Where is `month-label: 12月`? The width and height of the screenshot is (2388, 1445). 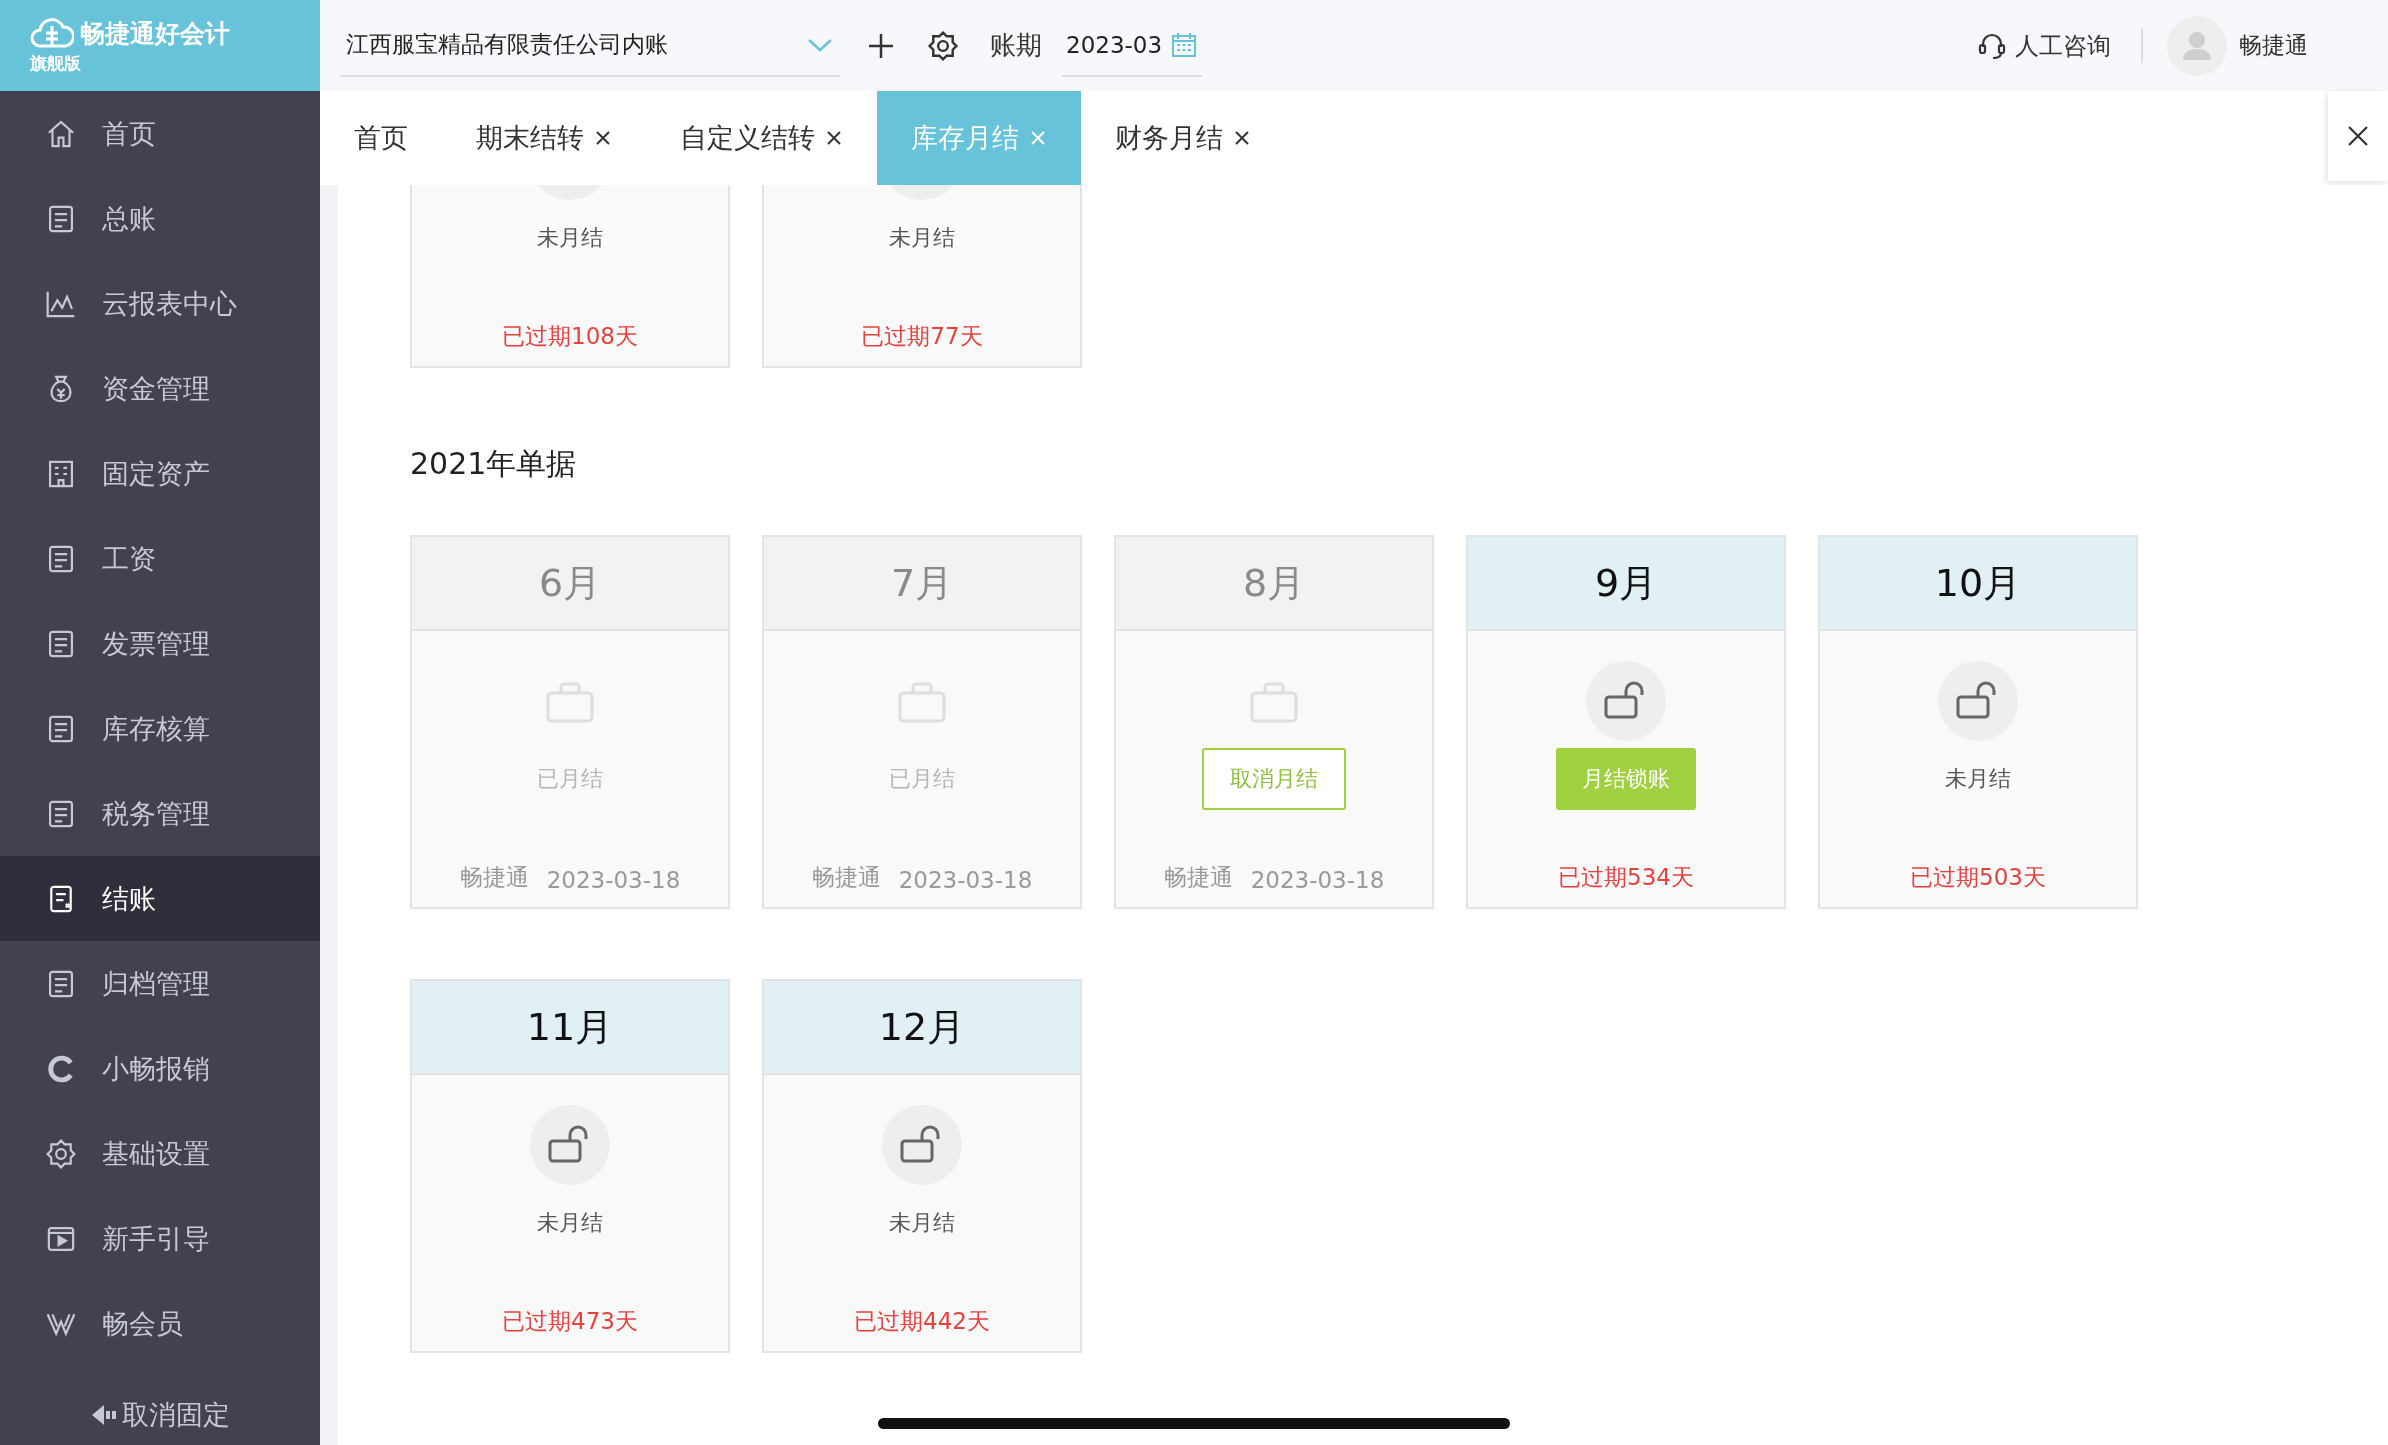 month-label: 12月 is located at coordinates (922, 1027).